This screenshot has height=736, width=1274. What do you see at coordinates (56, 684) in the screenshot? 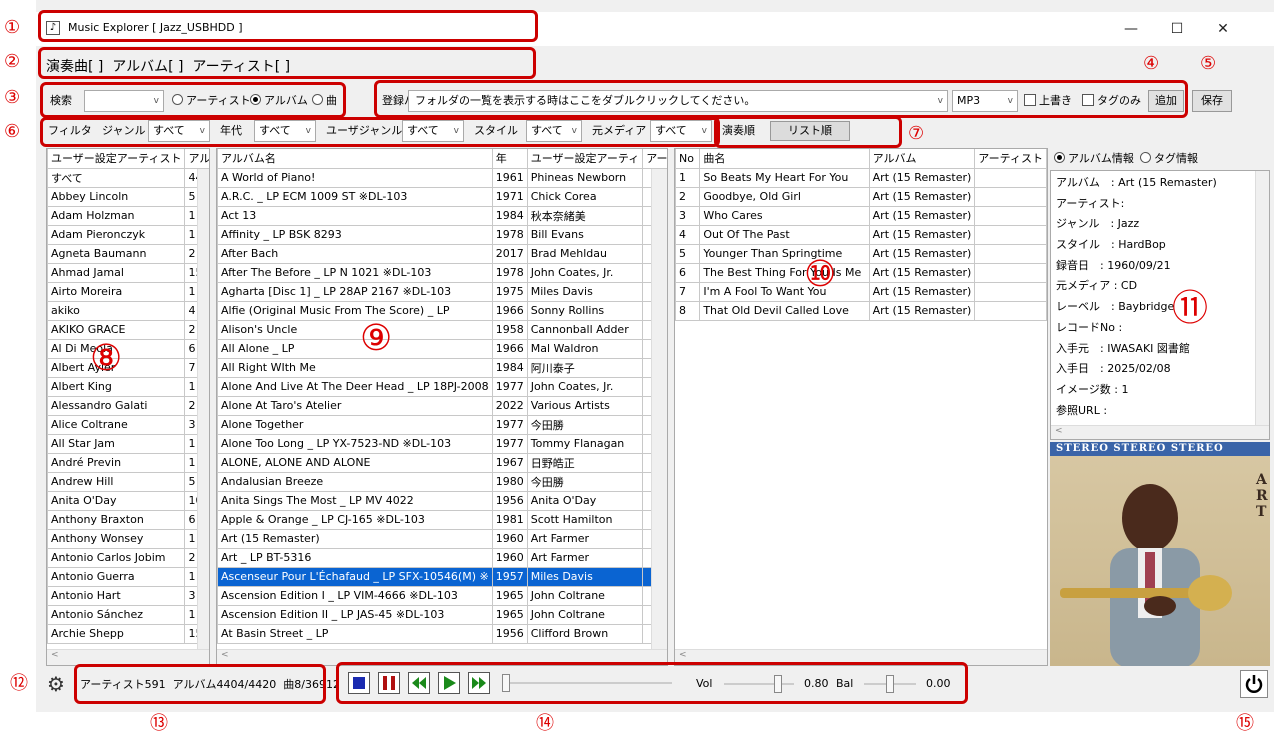
I see `settings-gear-icon: ⚙` at bounding box center [56, 684].